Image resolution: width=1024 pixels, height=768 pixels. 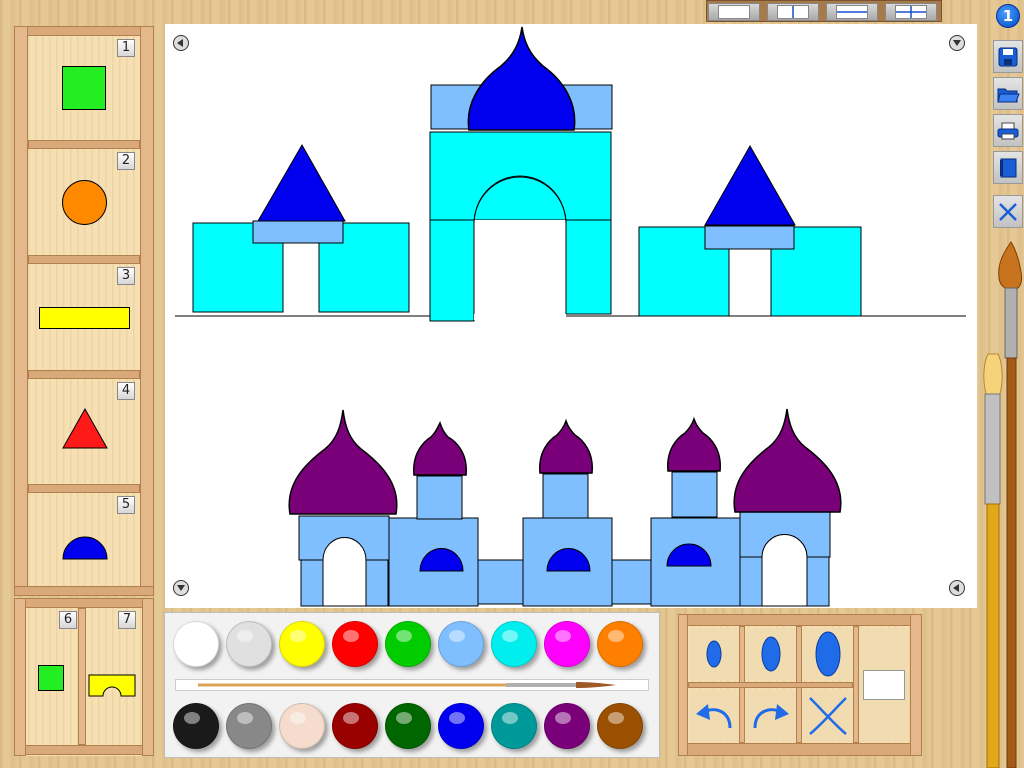 I want to click on user-badge: 1, so click(x=1008, y=16).